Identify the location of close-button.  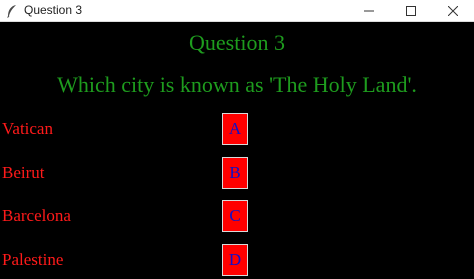
(453, 11).